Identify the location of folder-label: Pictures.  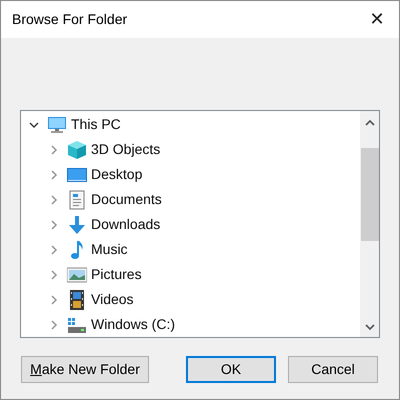
(116, 274).